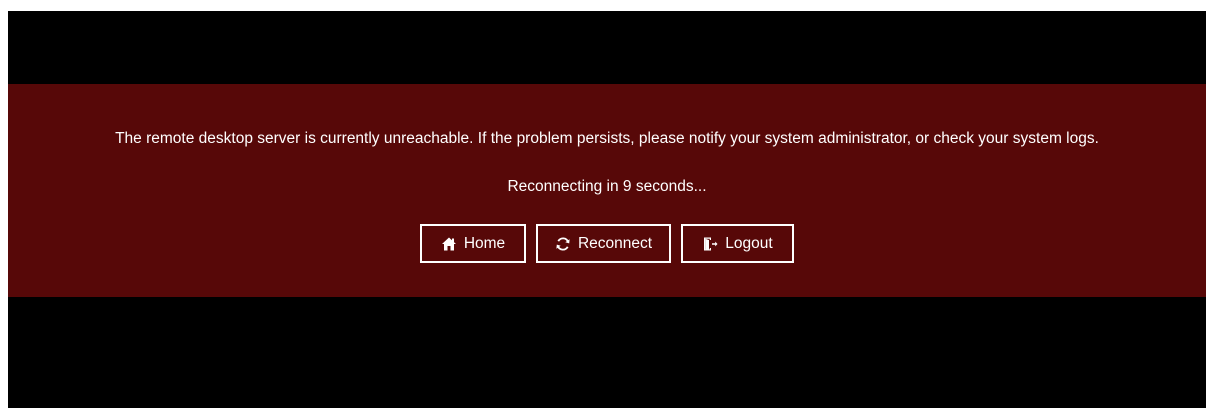 The width and height of the screenshot is (1206, 408). I want to click on action-buttons: Home Reconnect Logout, so click(607, 243).